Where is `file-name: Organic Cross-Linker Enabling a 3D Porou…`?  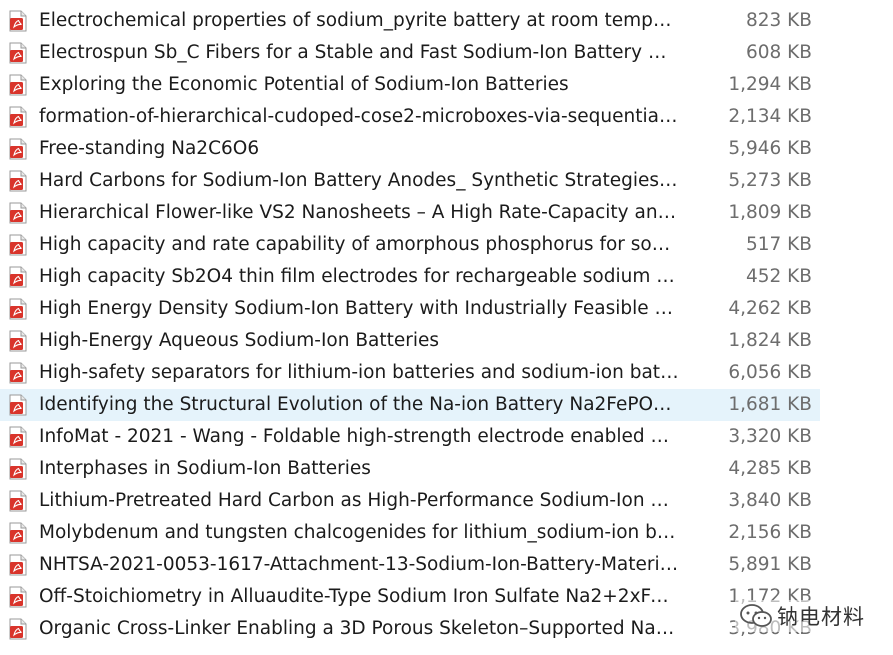 file-name: Organic Cross-Linker Enabling a 3D Porou… is located at coordinates (359, 628).